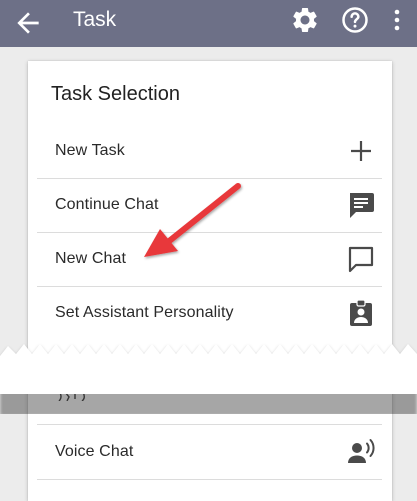  What do you see at coordinates (361, 312) in the screenshot?
I see `clipboard-account-icon` at bounding box center [361, 312].